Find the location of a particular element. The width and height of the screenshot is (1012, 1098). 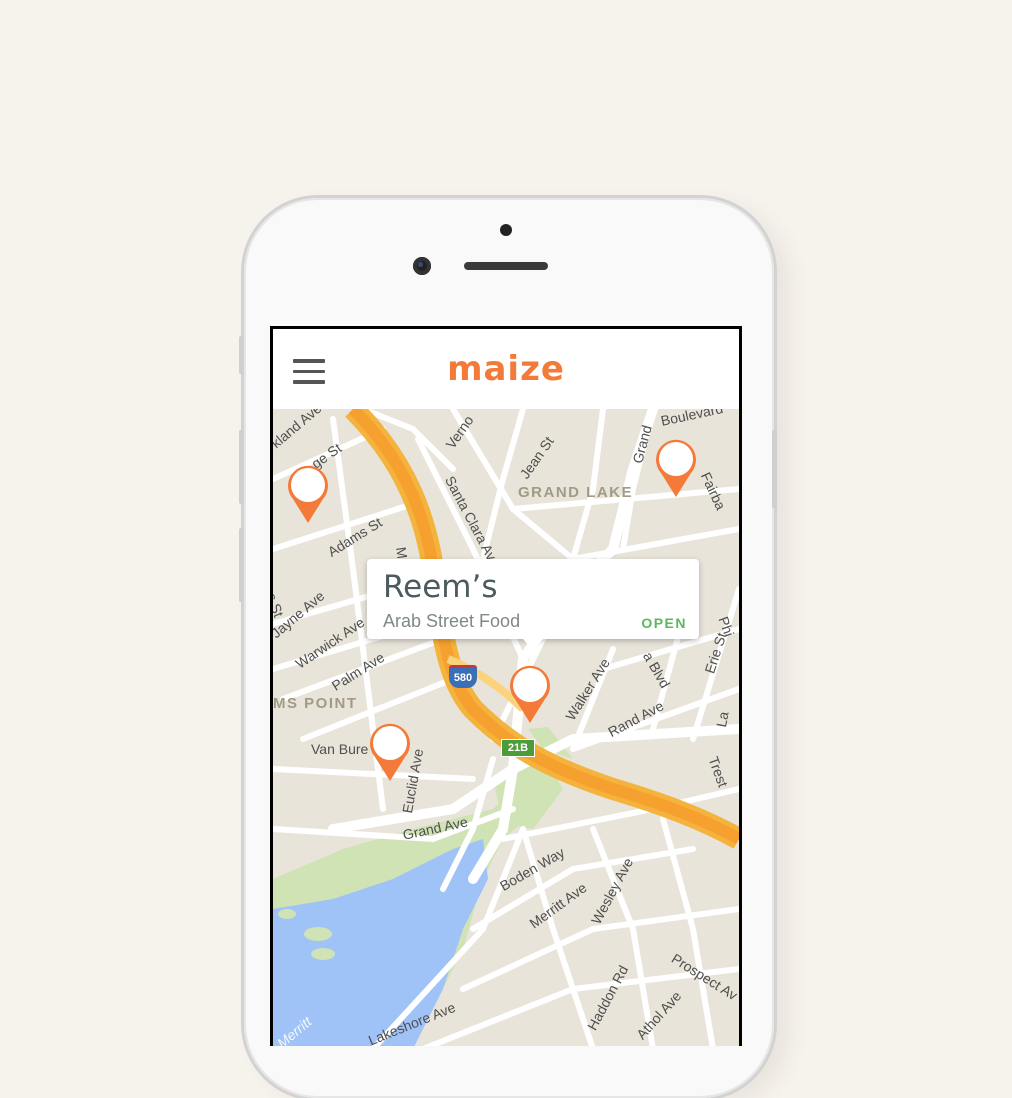

mute-switch is located at coordinates (241, 355).